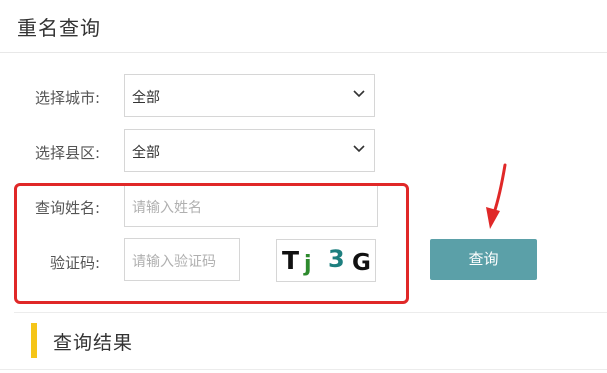 The height and width of the screenshot is (373, 607). Describe the element at coordinates (59, 28) in the screenshot. I see `page-title: 重名查询` at that location.